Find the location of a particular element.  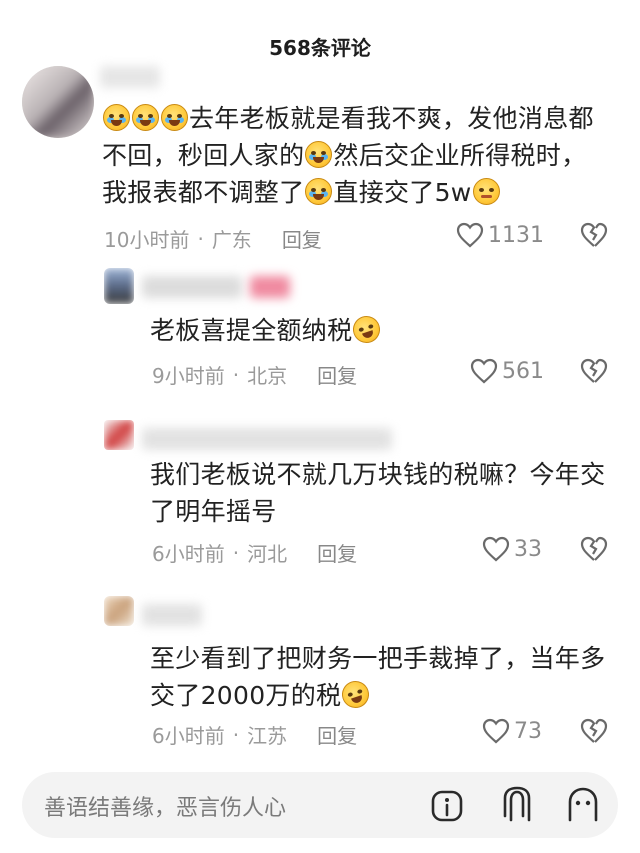

shy-emoji-icon is located at coordinates (486, 191).